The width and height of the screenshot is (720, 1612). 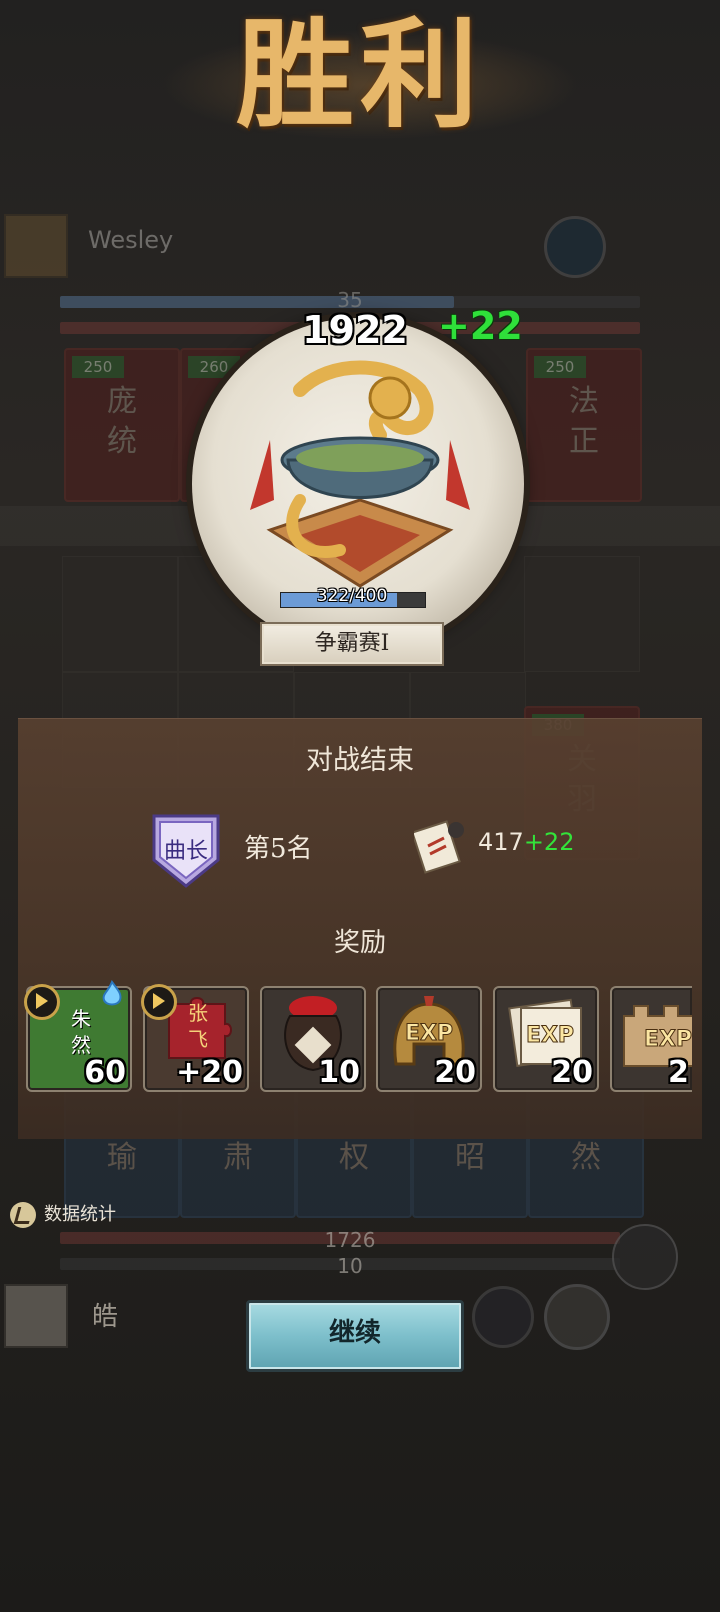 I want to click on reward-item-wine: 10, so click(x=313, y=1039).